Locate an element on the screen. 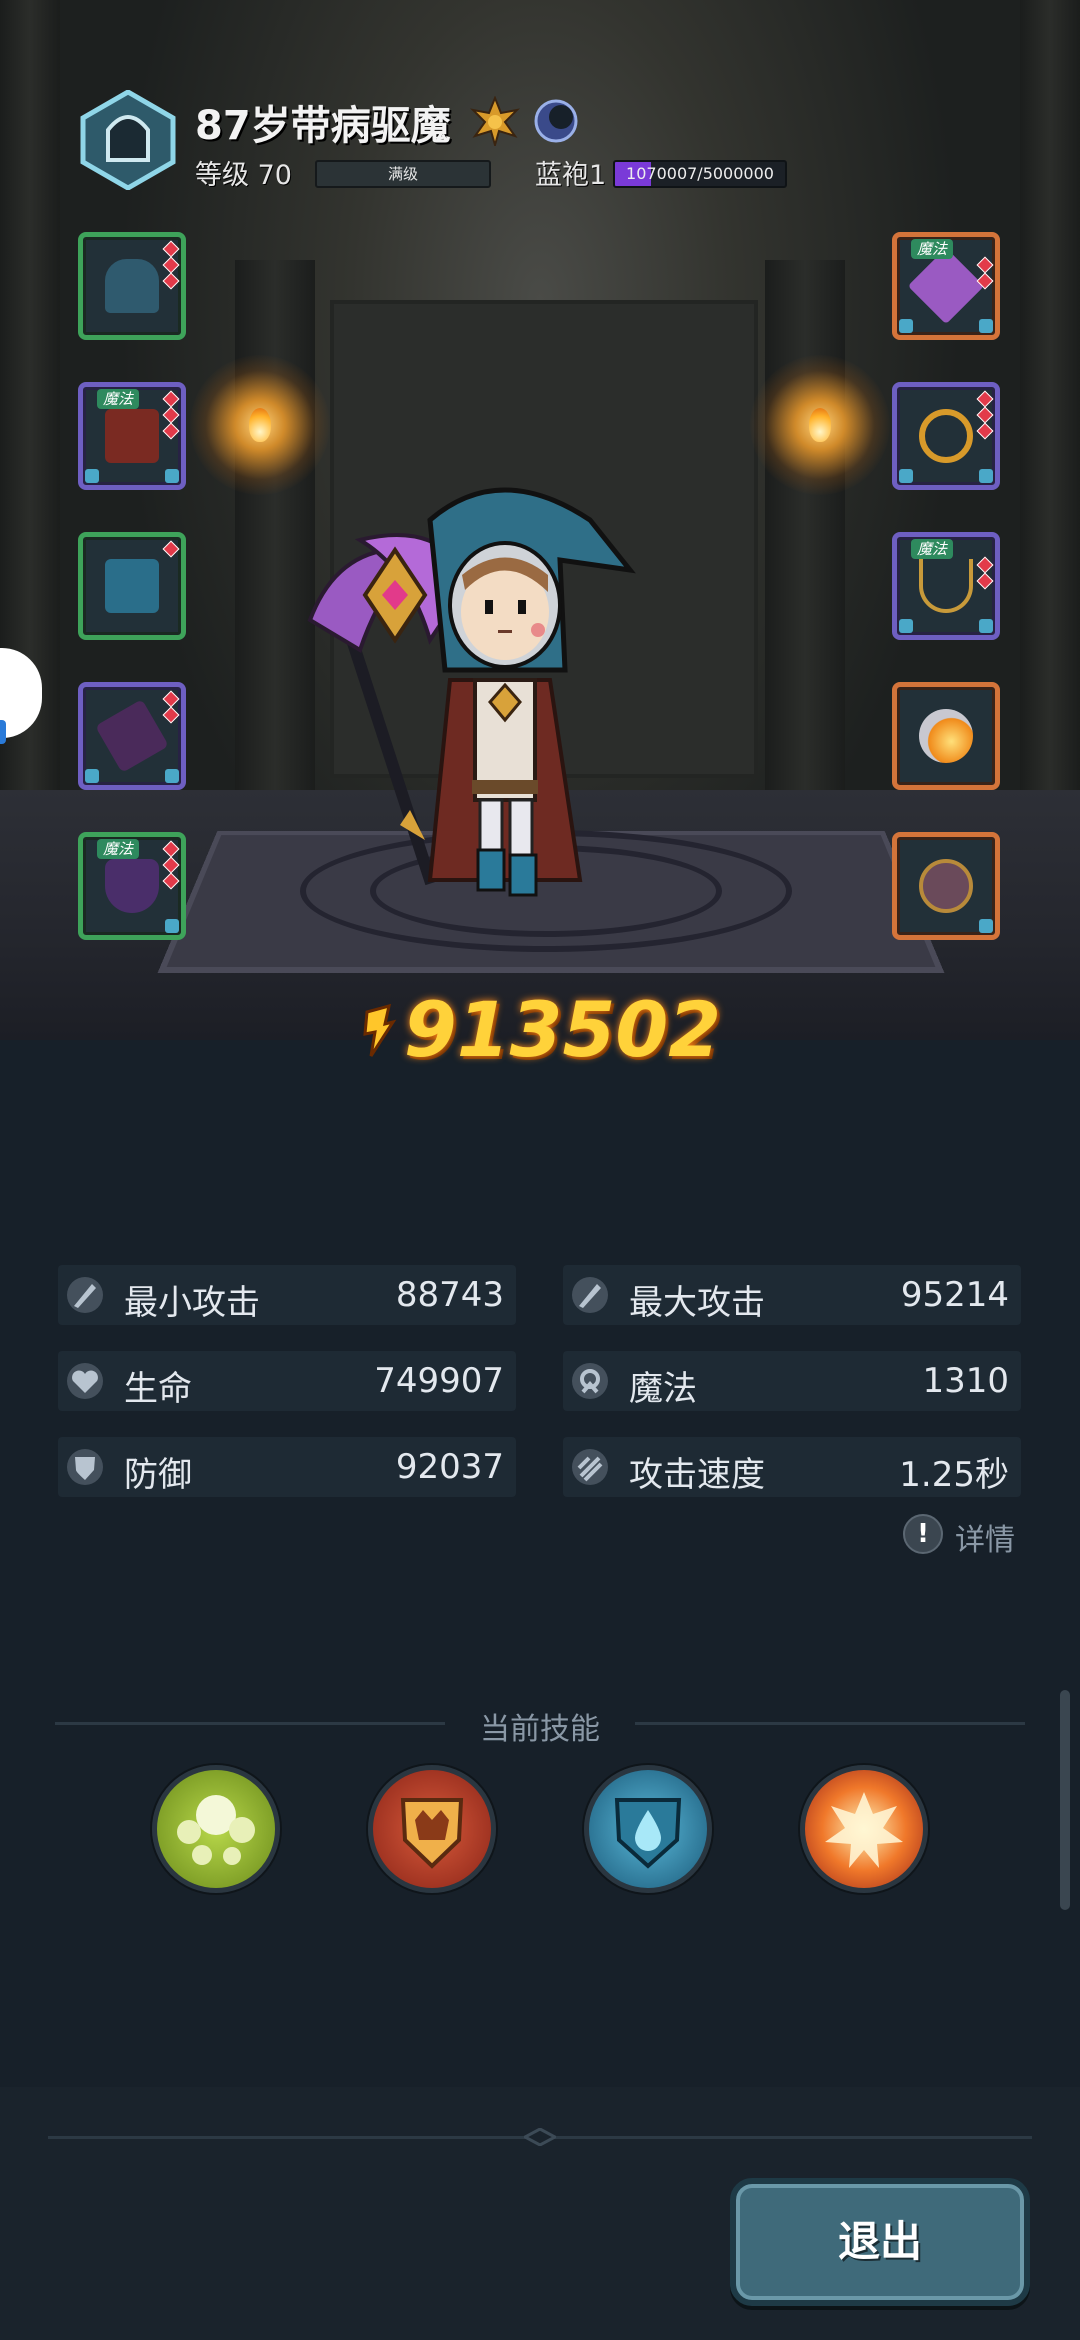 The height and width of the screenshot is (2340, 1080). heart-icon is located at coordinates (85, 1381).